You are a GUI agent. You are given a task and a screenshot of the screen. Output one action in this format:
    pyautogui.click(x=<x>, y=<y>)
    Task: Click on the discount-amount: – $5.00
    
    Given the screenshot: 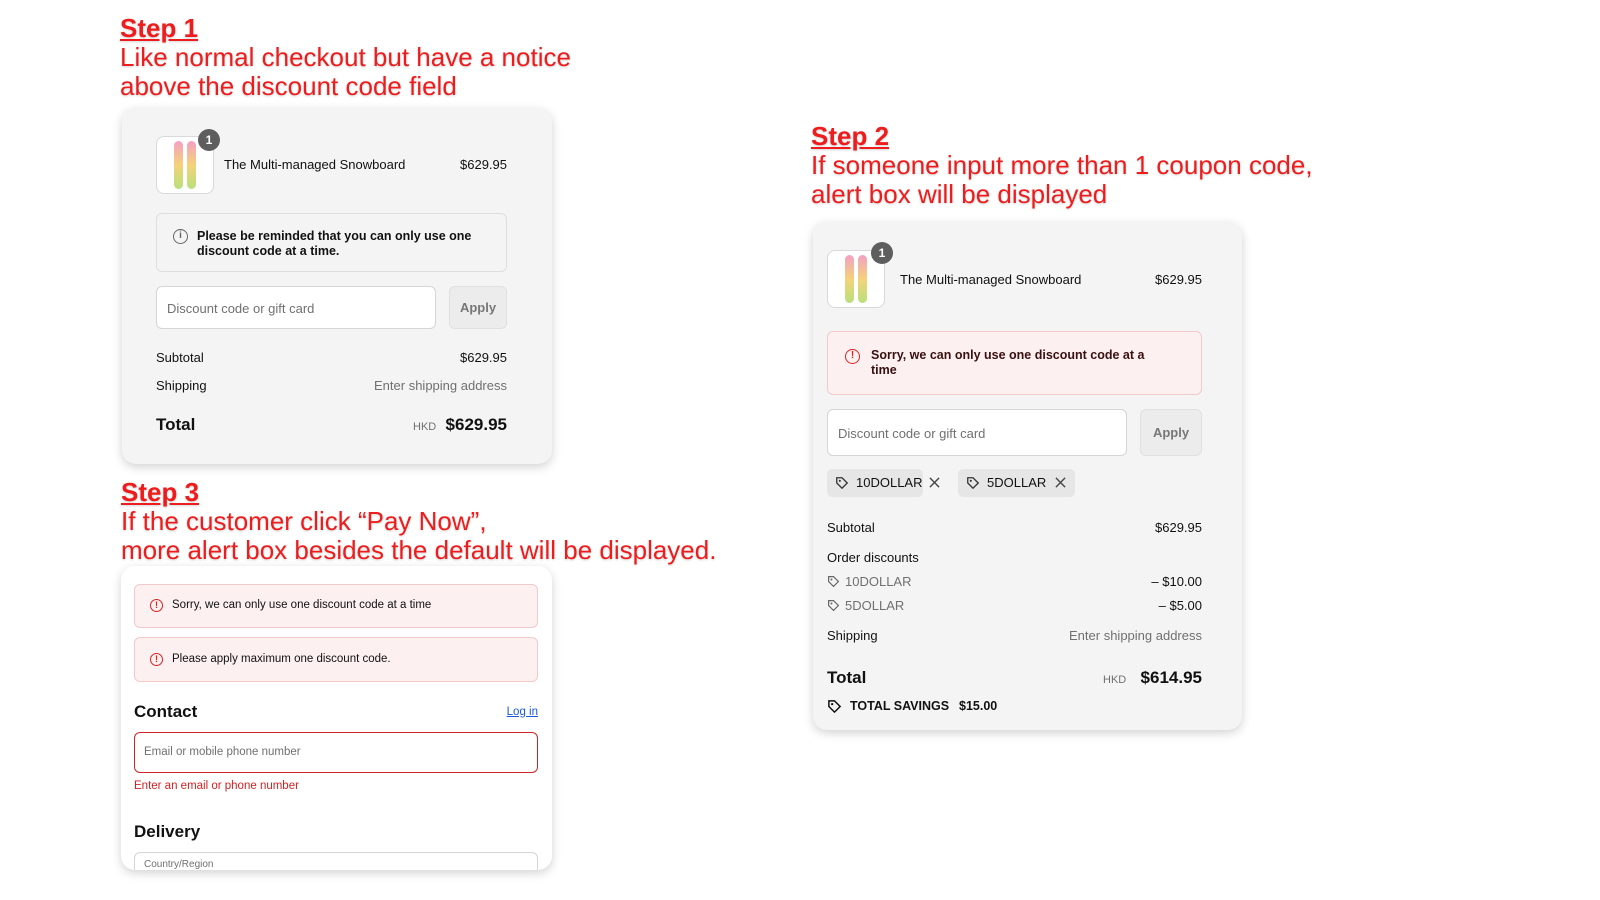 What is the action you would take?
    pyautogui.click(x=1180, y=605)
    